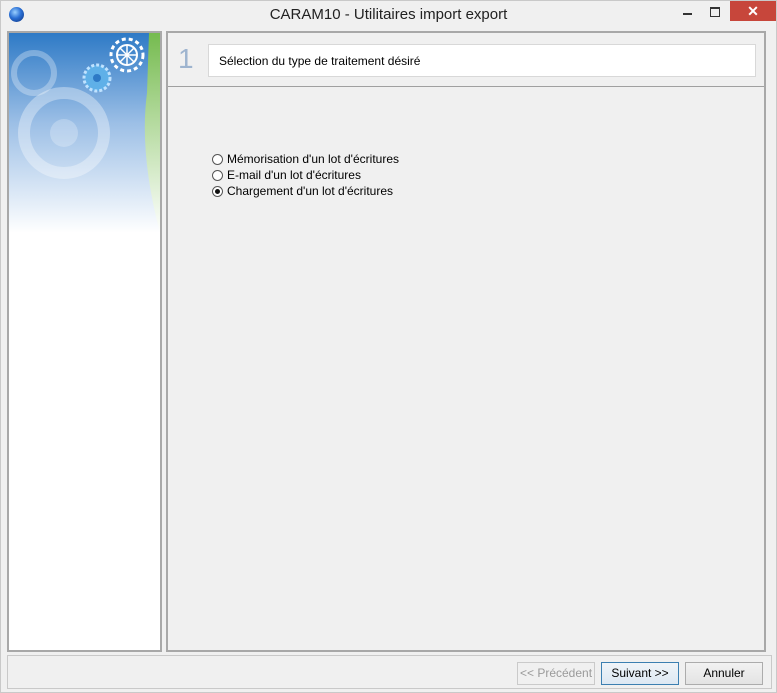 This screenshot has height=693, width=777. Describe the element at coordinates (294, 175) in the screenshot. I see `radio-label: E-mail d'un lot d'écritures` at that location.